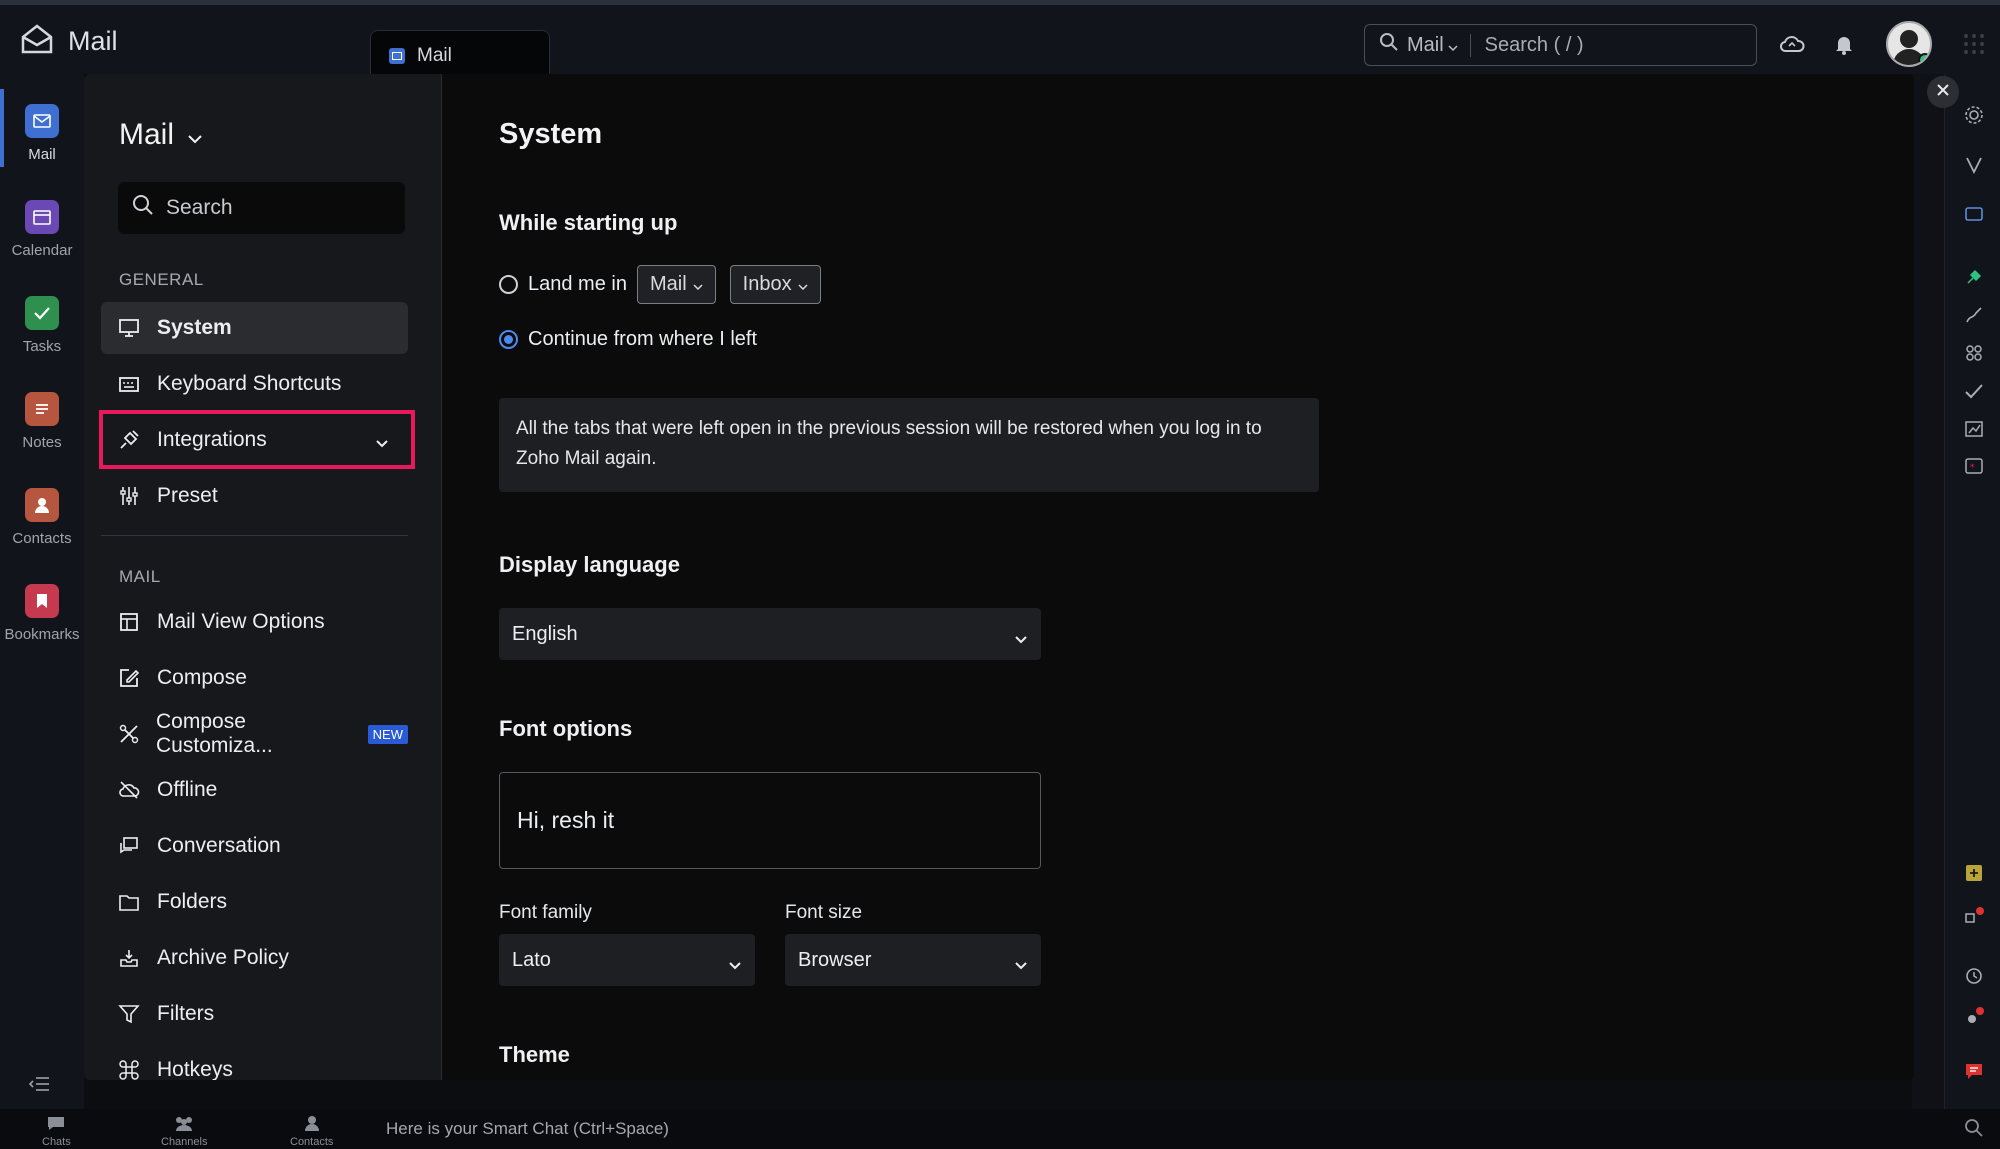 The image size is (2000, 1149). What do you see at coordinates (249, 383) in the screenshot?
I see `sidebar-item-label: Keyboard Shortcuts` at bounding box center [249, 383].